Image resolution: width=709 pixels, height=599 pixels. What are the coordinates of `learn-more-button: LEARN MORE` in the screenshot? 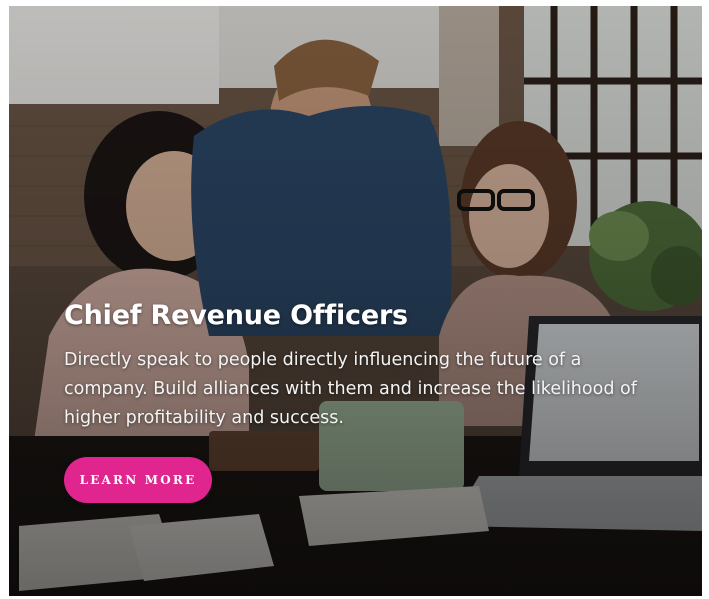 It's located at (138, 480).